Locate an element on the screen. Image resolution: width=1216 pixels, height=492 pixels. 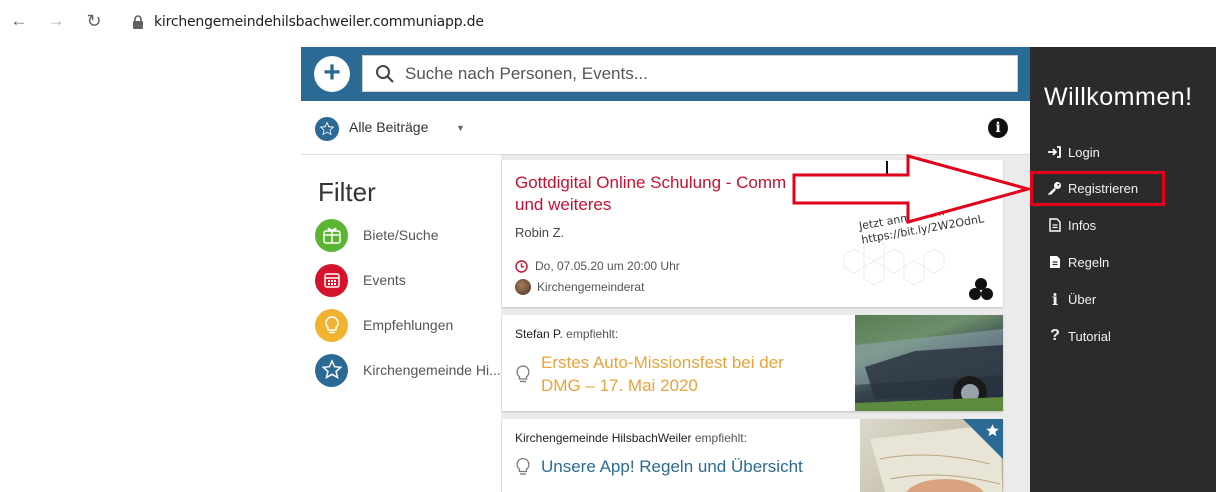
highlight-box is located at coordinates (1097, 188).